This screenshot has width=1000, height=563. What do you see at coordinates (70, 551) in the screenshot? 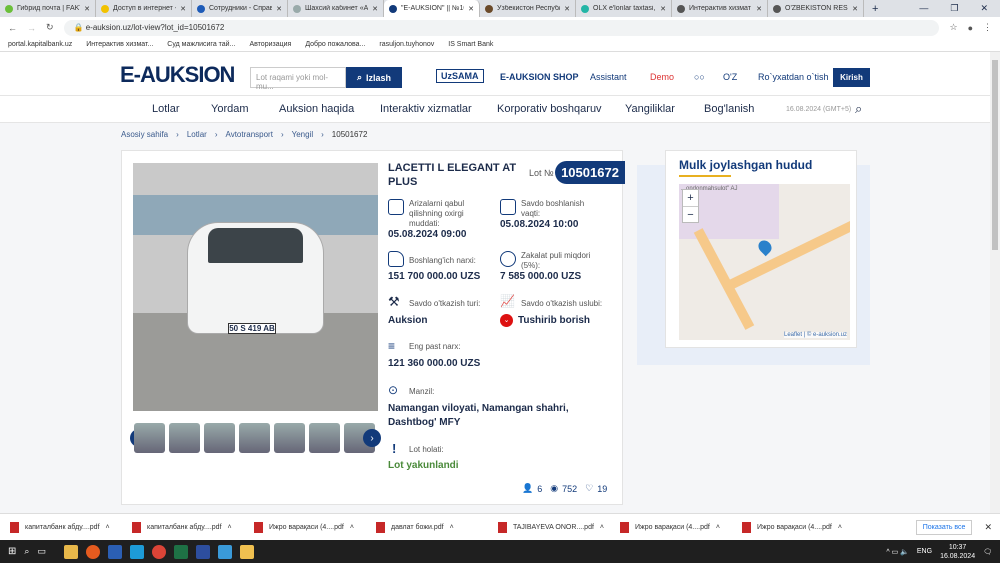
I see `explorer-icon` at bounding box center [70, 551].